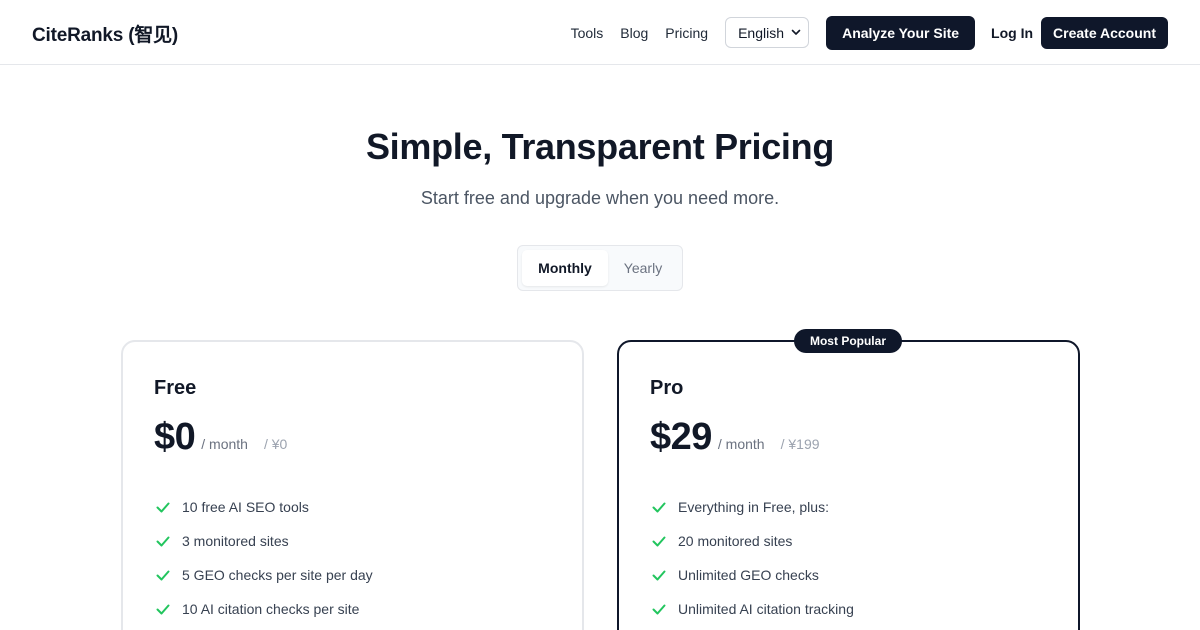 The height and width of the screenshot is (630, 1200). What do you see at coordinates (105, 33) in the screenshot?
I see `brand-logo: CiteRanks (智见)` at bounding box center [105, 33].